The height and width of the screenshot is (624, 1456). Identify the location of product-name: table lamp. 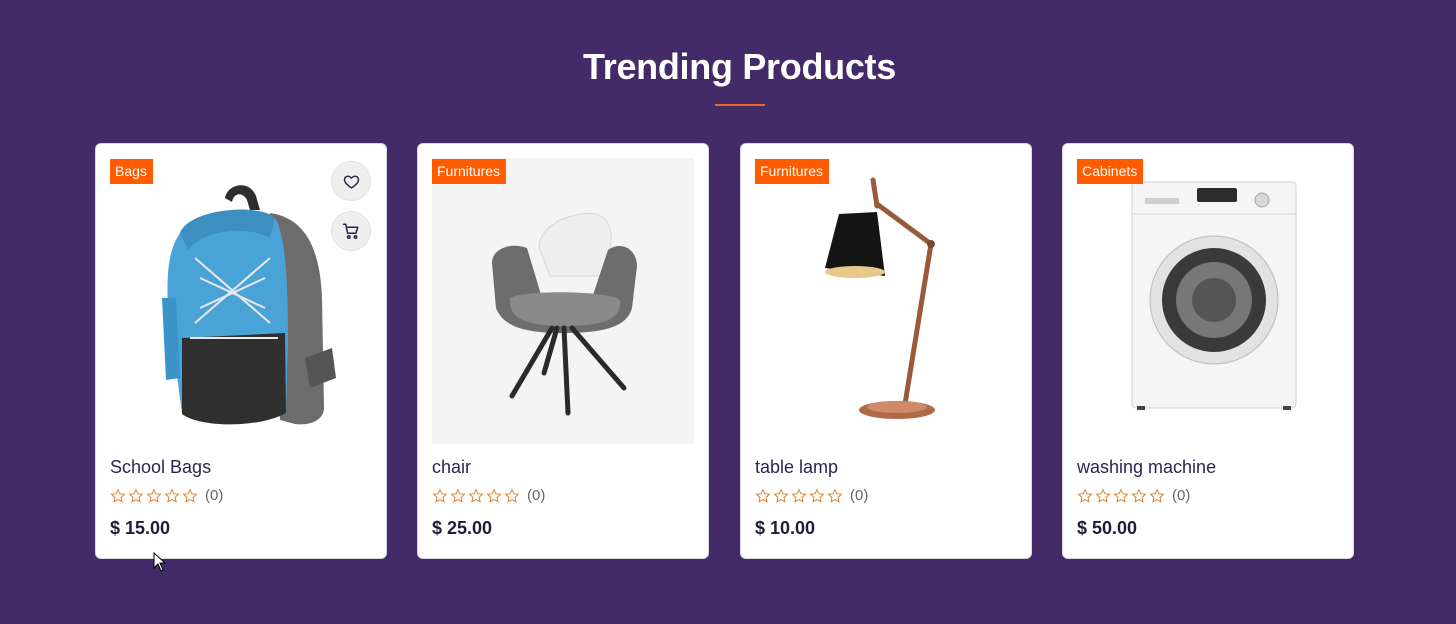
(796, 467).